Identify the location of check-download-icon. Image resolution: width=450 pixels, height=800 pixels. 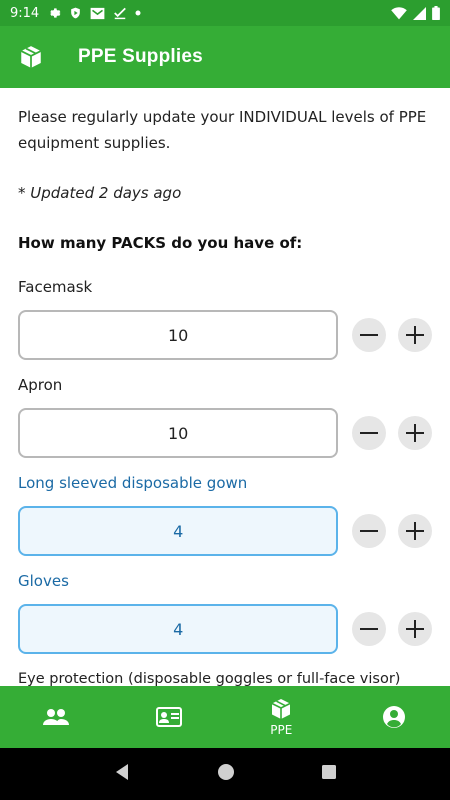
(120, 13).